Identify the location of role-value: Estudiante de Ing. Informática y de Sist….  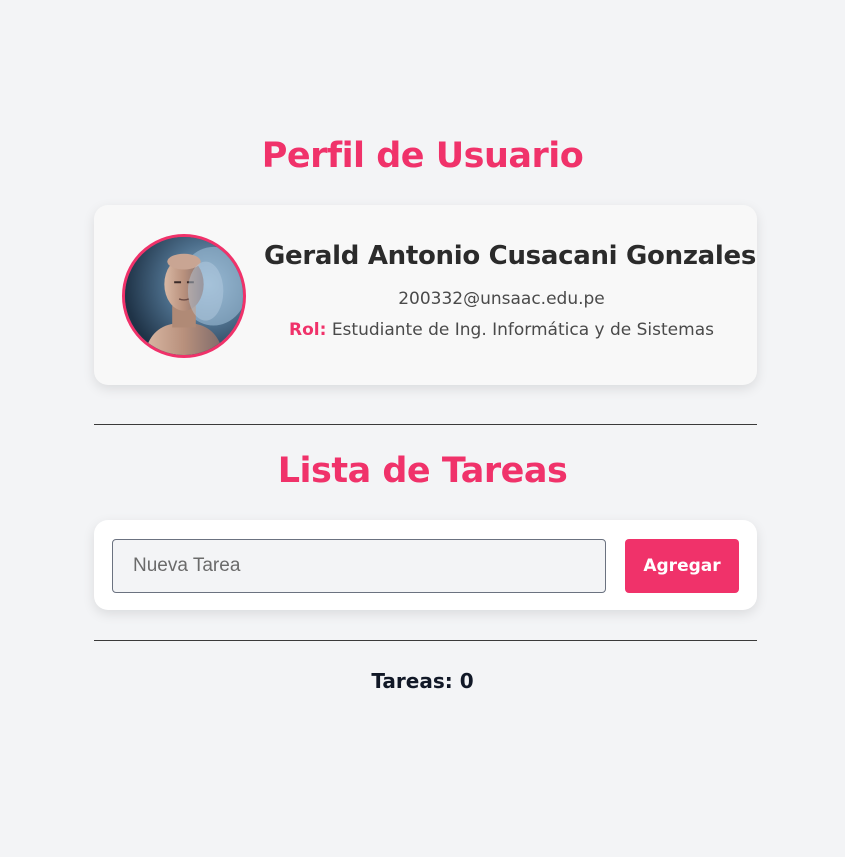
(522, 330).